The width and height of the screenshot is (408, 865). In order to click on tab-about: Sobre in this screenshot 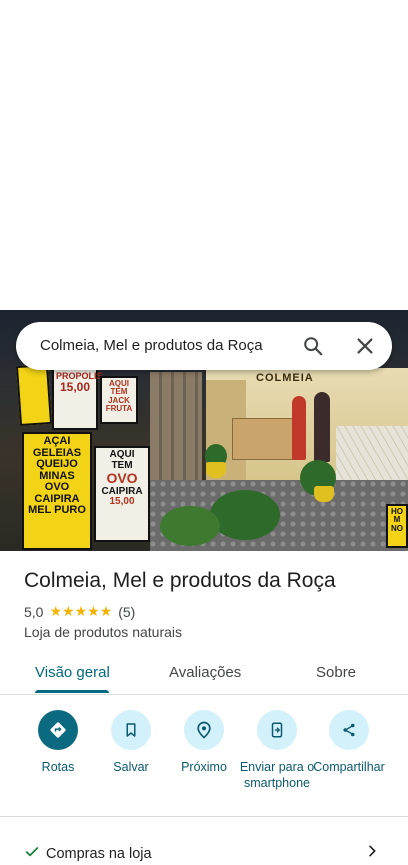, I will do `click(336, 672)`.